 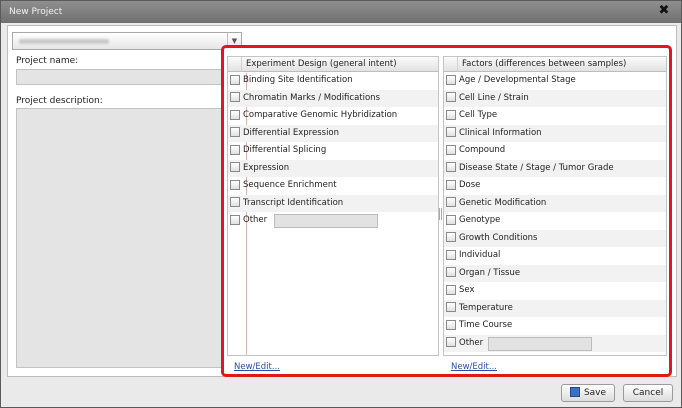 What do you see at coordinates (588, 393) in the screenshot?
I see `save-button: Save` at bounding box center [588, 393].